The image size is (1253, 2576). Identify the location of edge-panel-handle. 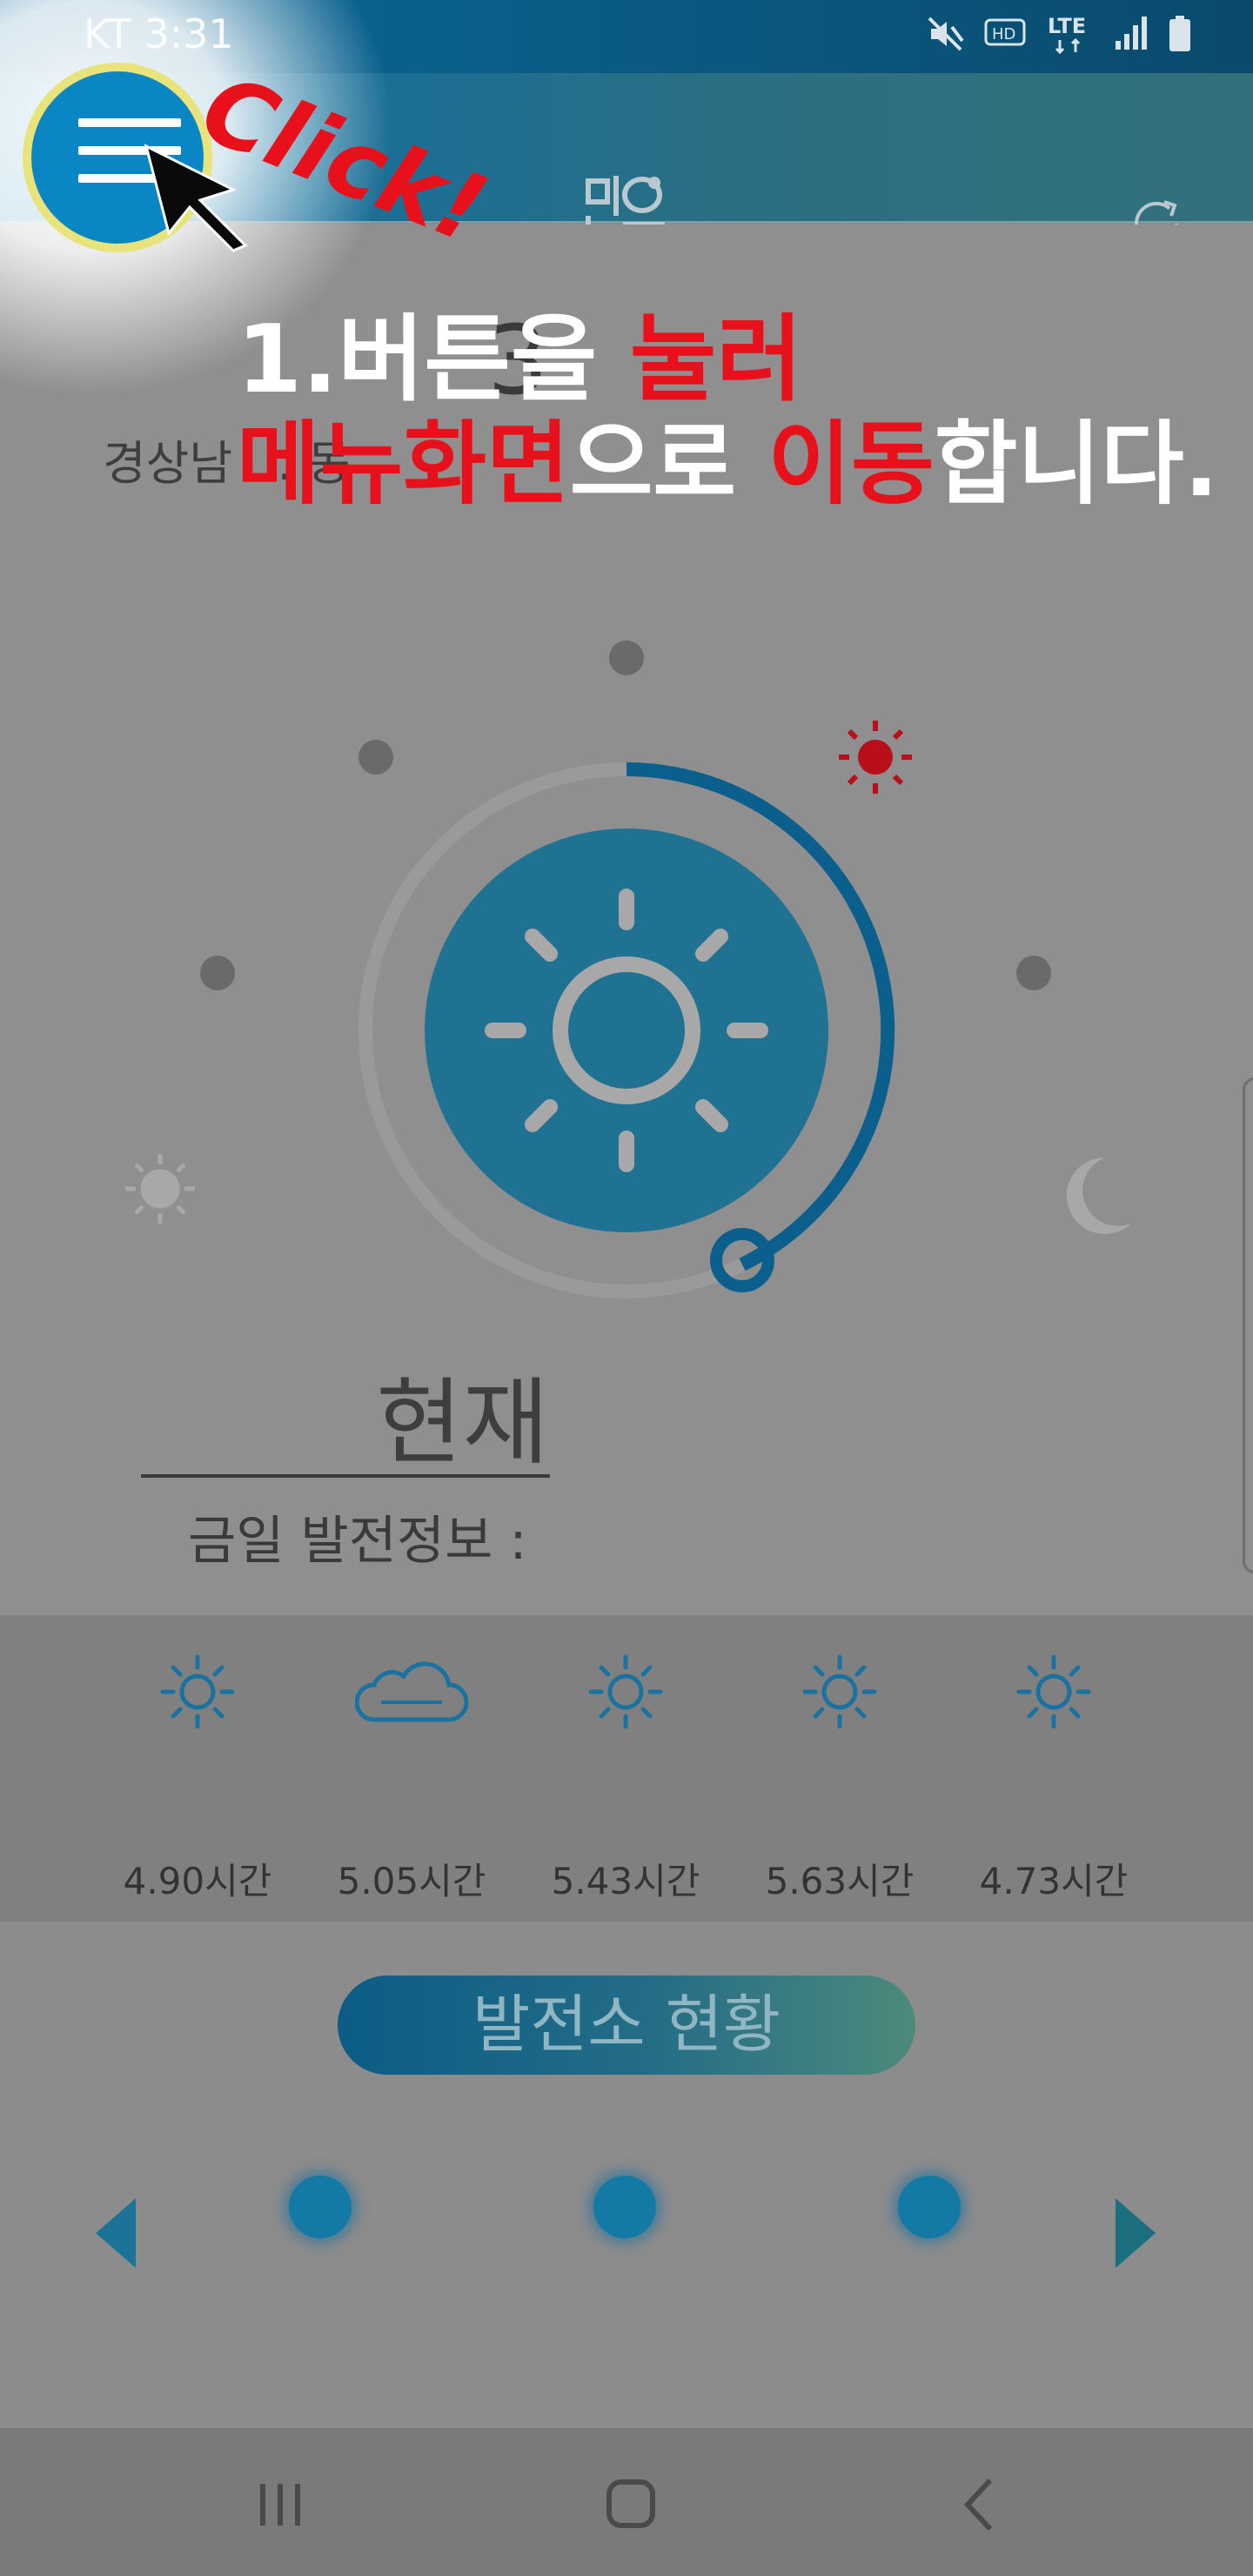
(1248, 1325).